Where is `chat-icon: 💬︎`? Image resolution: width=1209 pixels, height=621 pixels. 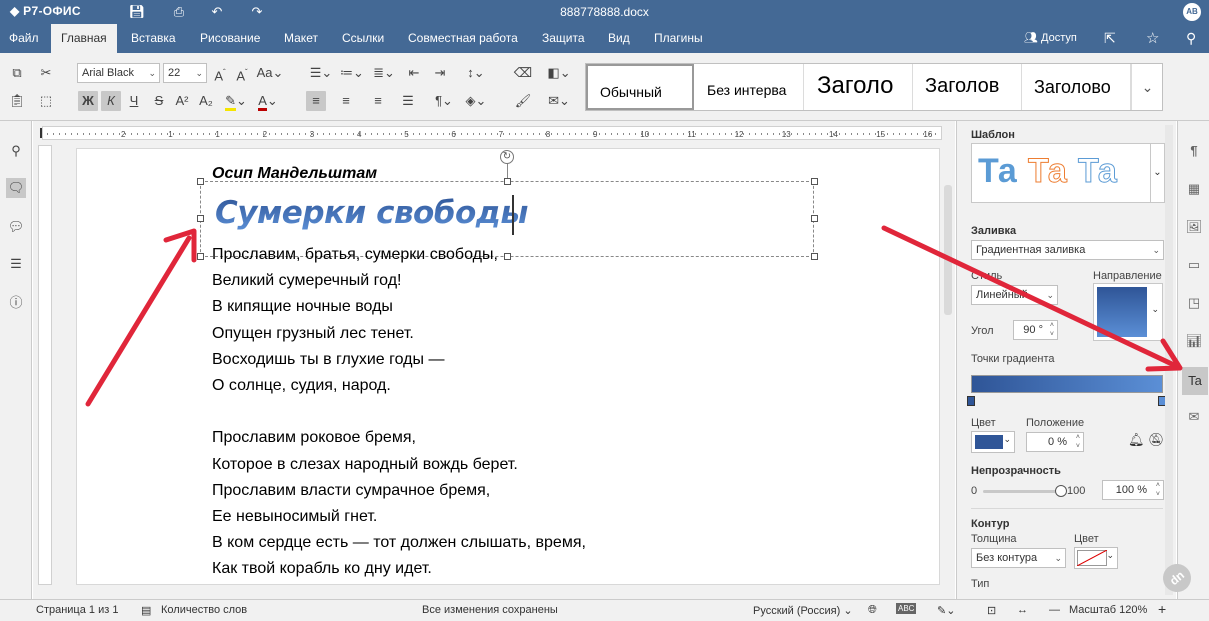 chat-icon: 💬︎ is located at coordinates (16, 227).